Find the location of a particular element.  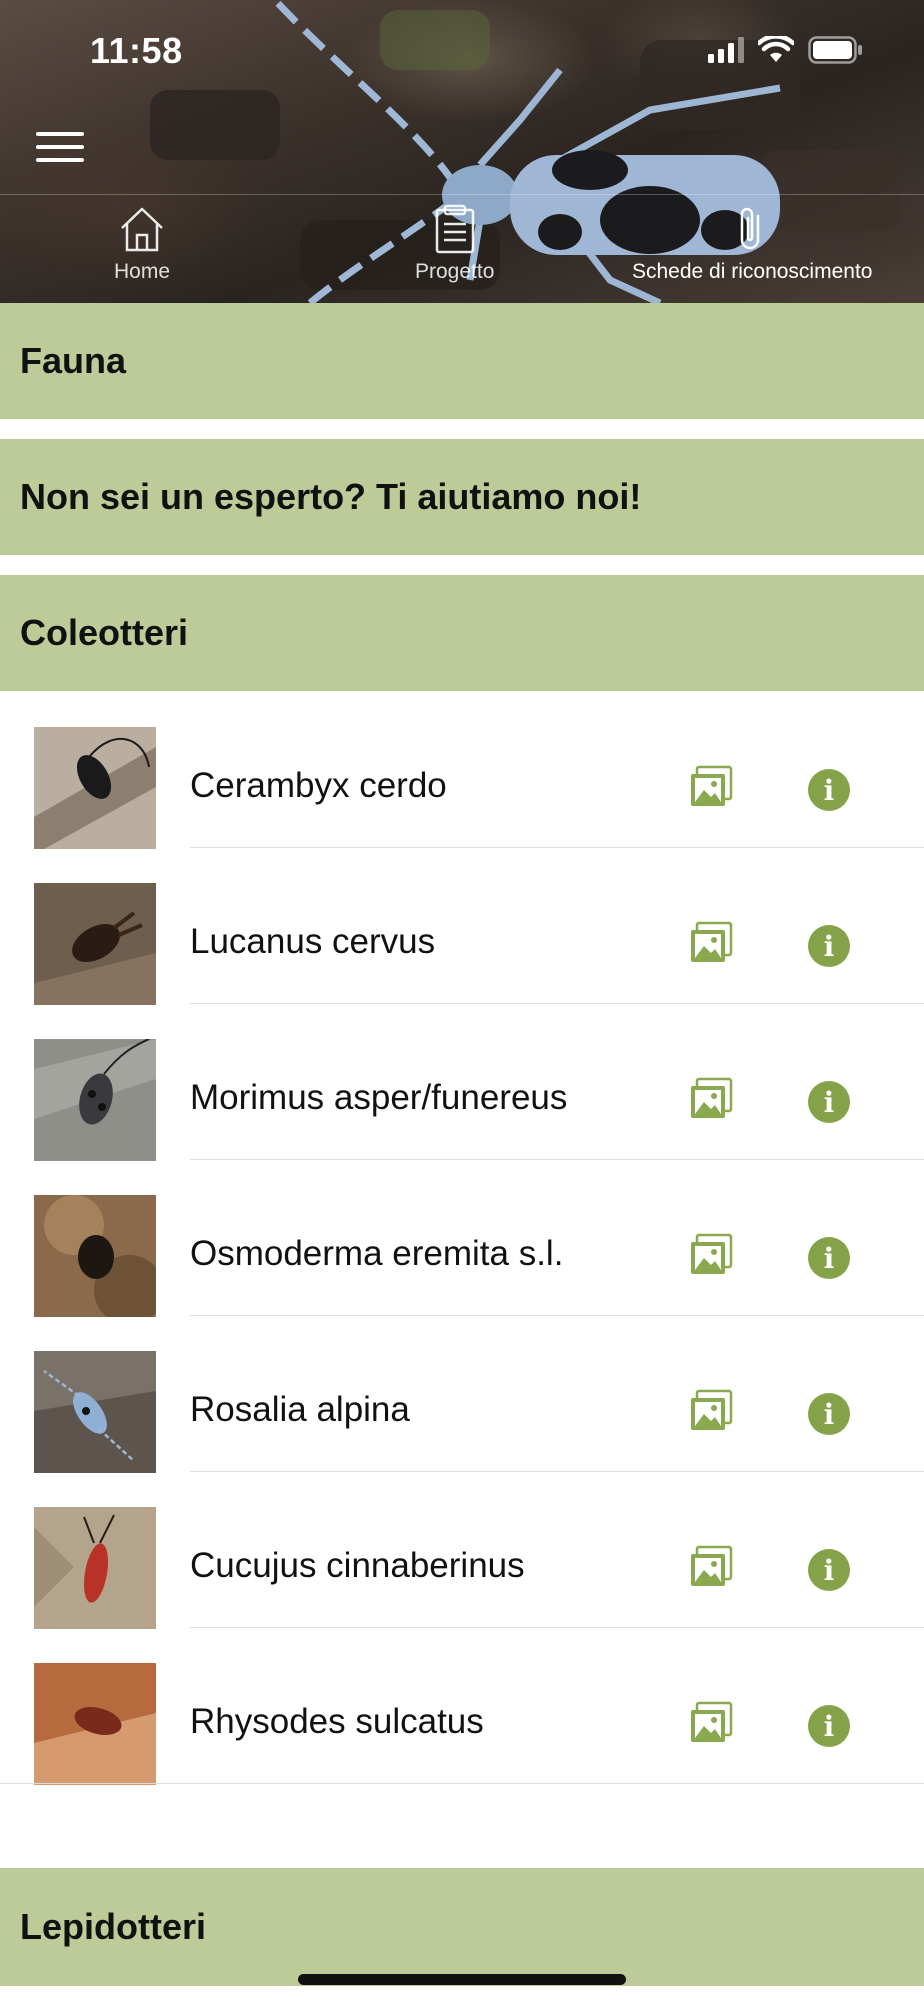

section-help: Non sei un esperto? Ti aiutiamo noi! is located at coordinates (462, 497).